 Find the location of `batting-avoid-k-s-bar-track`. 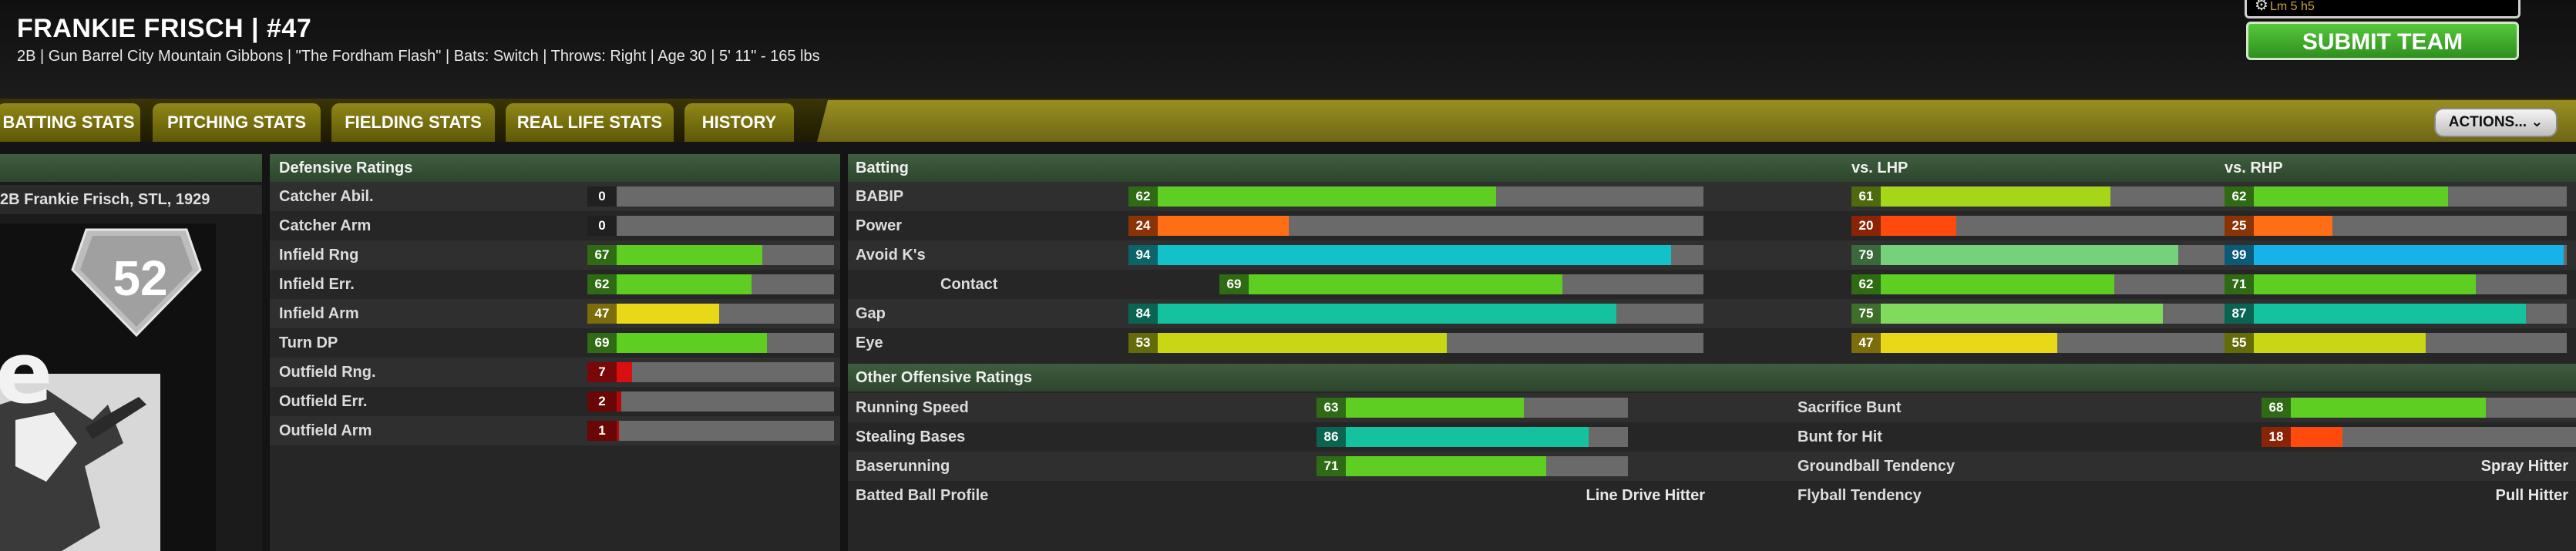

batting-avoid-k-s-bar-track is located at coordinates (1430, 255).